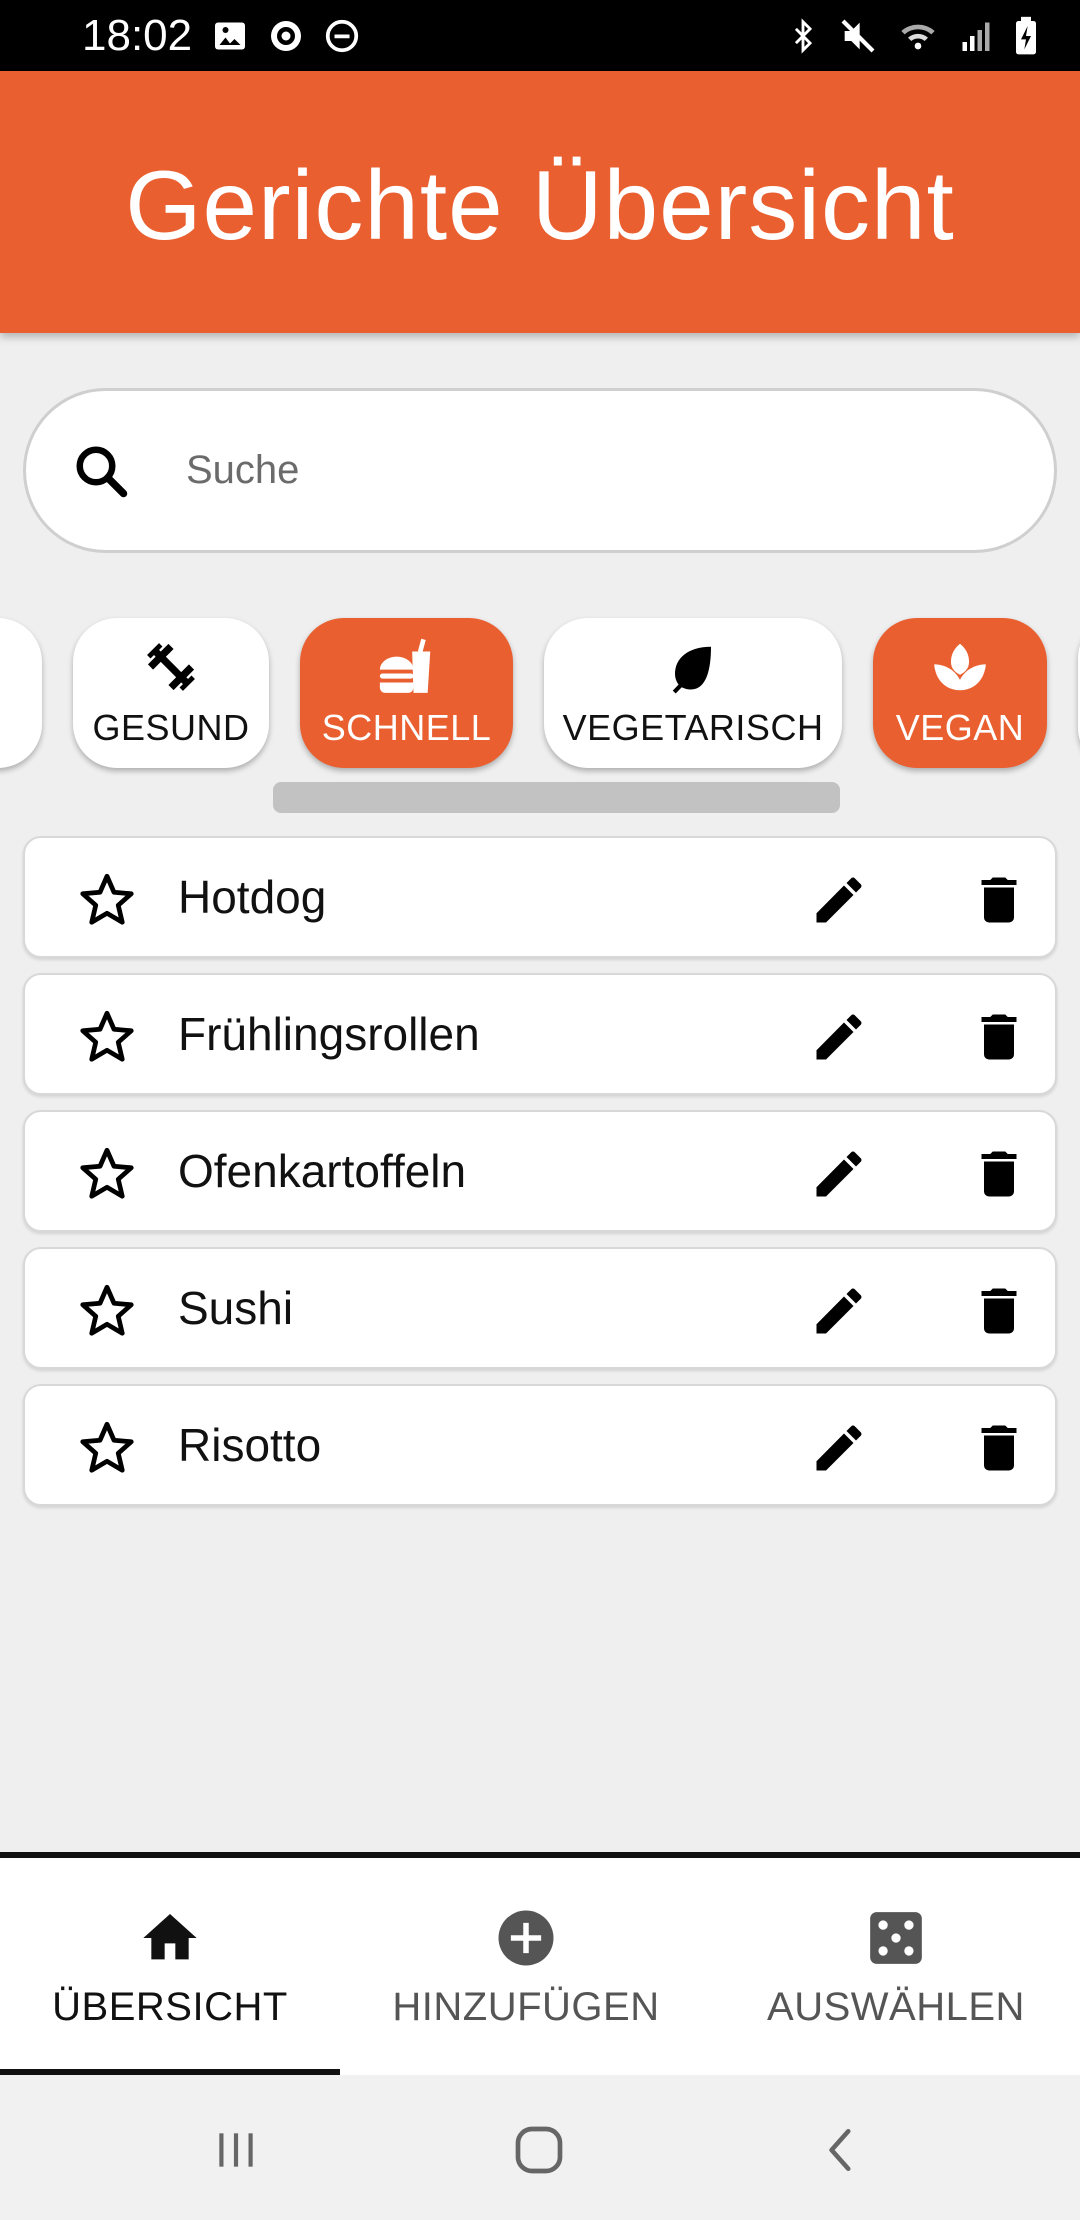 The height and width of the screenshot is (2220, 1080). I want to click on app-bar: Gerichte Übersicht, so click(540, 202).